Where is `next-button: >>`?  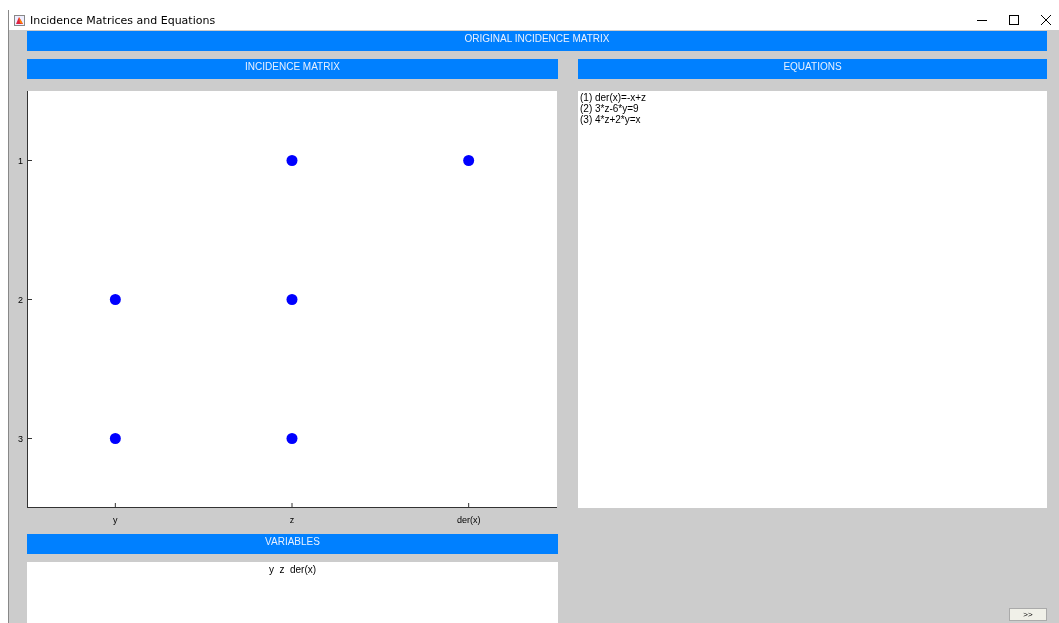 next-button: >> is located at coordinates (1028, 614).